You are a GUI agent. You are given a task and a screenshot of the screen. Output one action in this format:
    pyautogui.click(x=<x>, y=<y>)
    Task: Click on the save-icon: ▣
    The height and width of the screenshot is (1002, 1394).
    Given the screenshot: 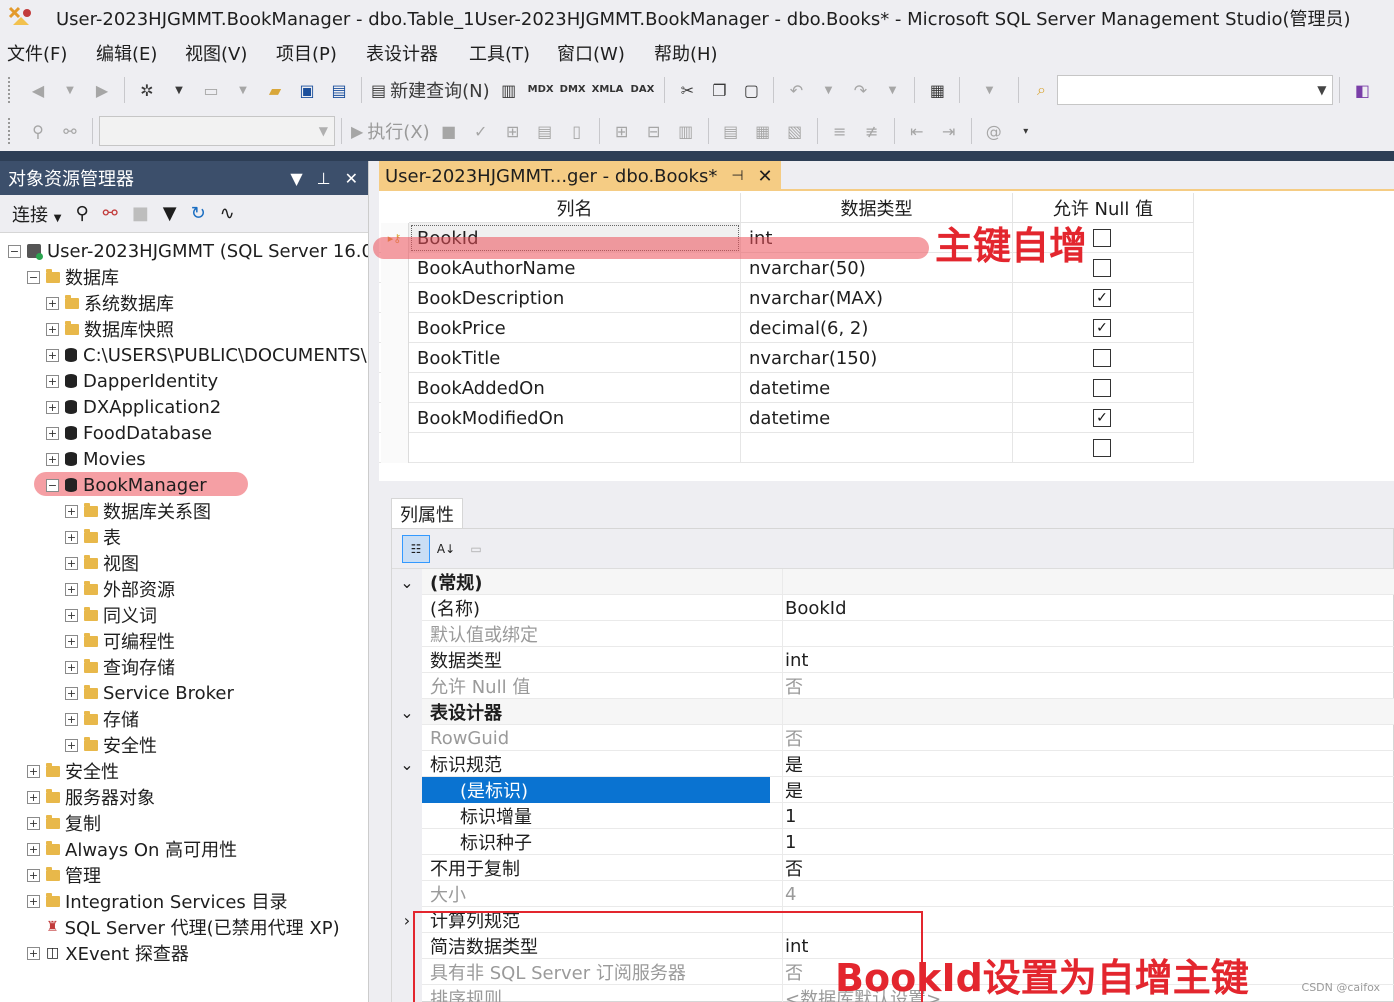 What is the action you would take?
    pyautogui.click(x=307, y=90)
    